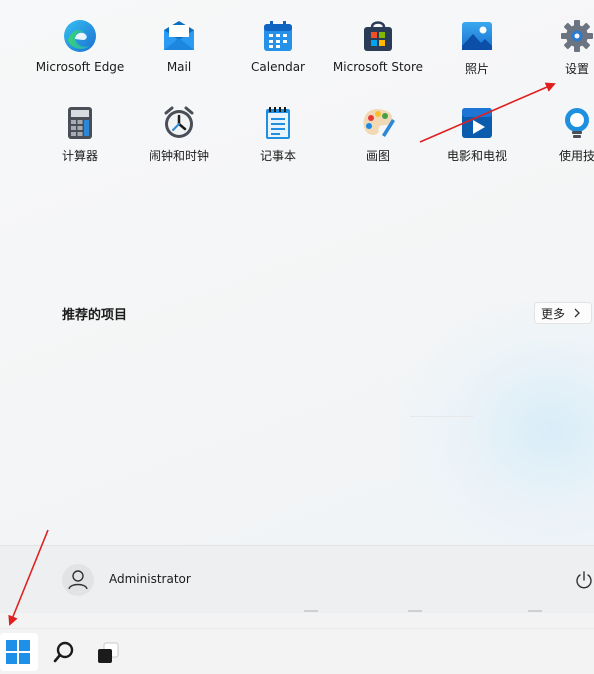  Describe the element at coordinates (576, 123) in the screenshot. I see `tips-icon` at that location.